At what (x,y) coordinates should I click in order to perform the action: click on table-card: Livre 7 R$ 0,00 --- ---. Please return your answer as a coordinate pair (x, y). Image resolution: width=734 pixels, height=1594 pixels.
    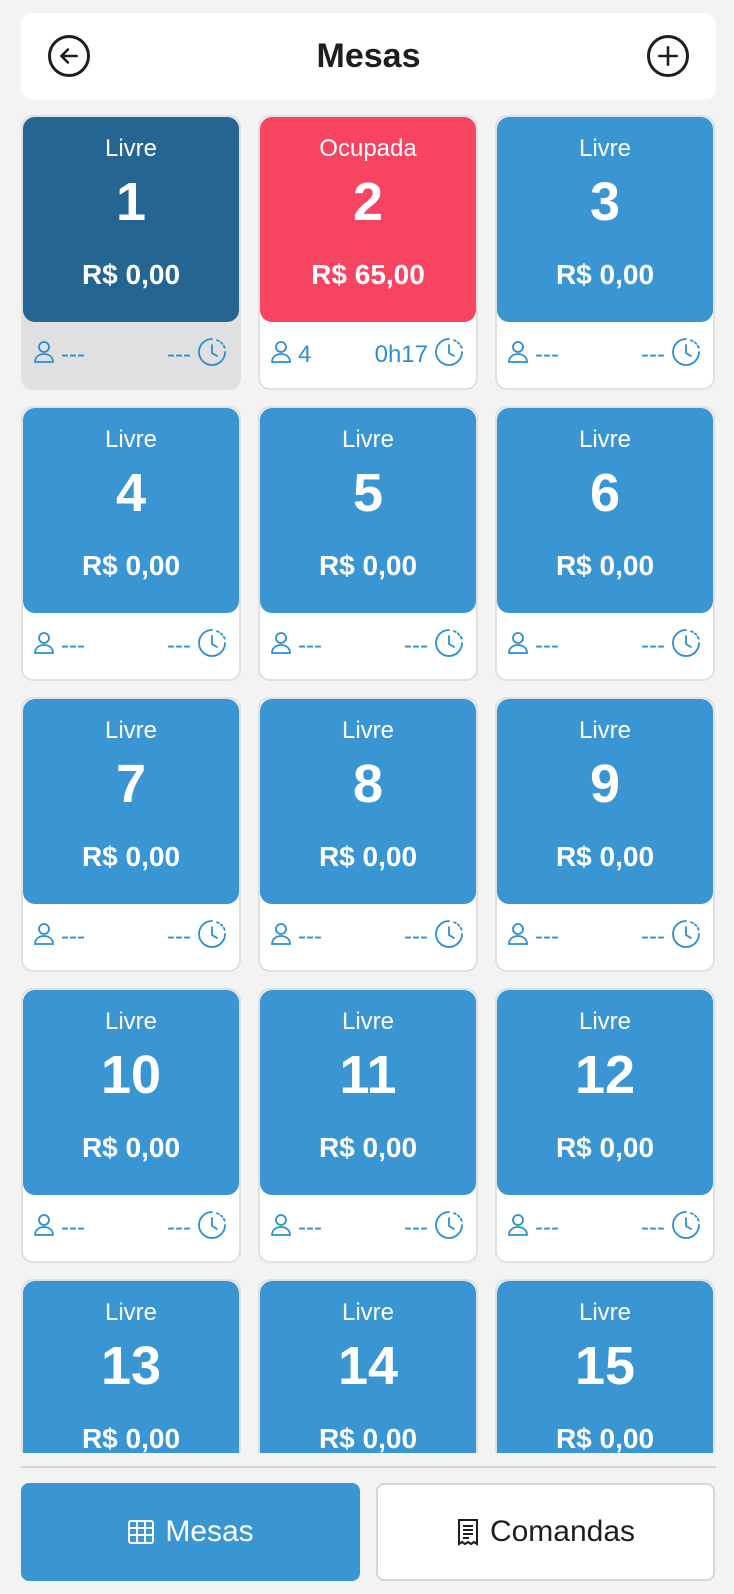
    Looking at the image, I should click on (131, 834).